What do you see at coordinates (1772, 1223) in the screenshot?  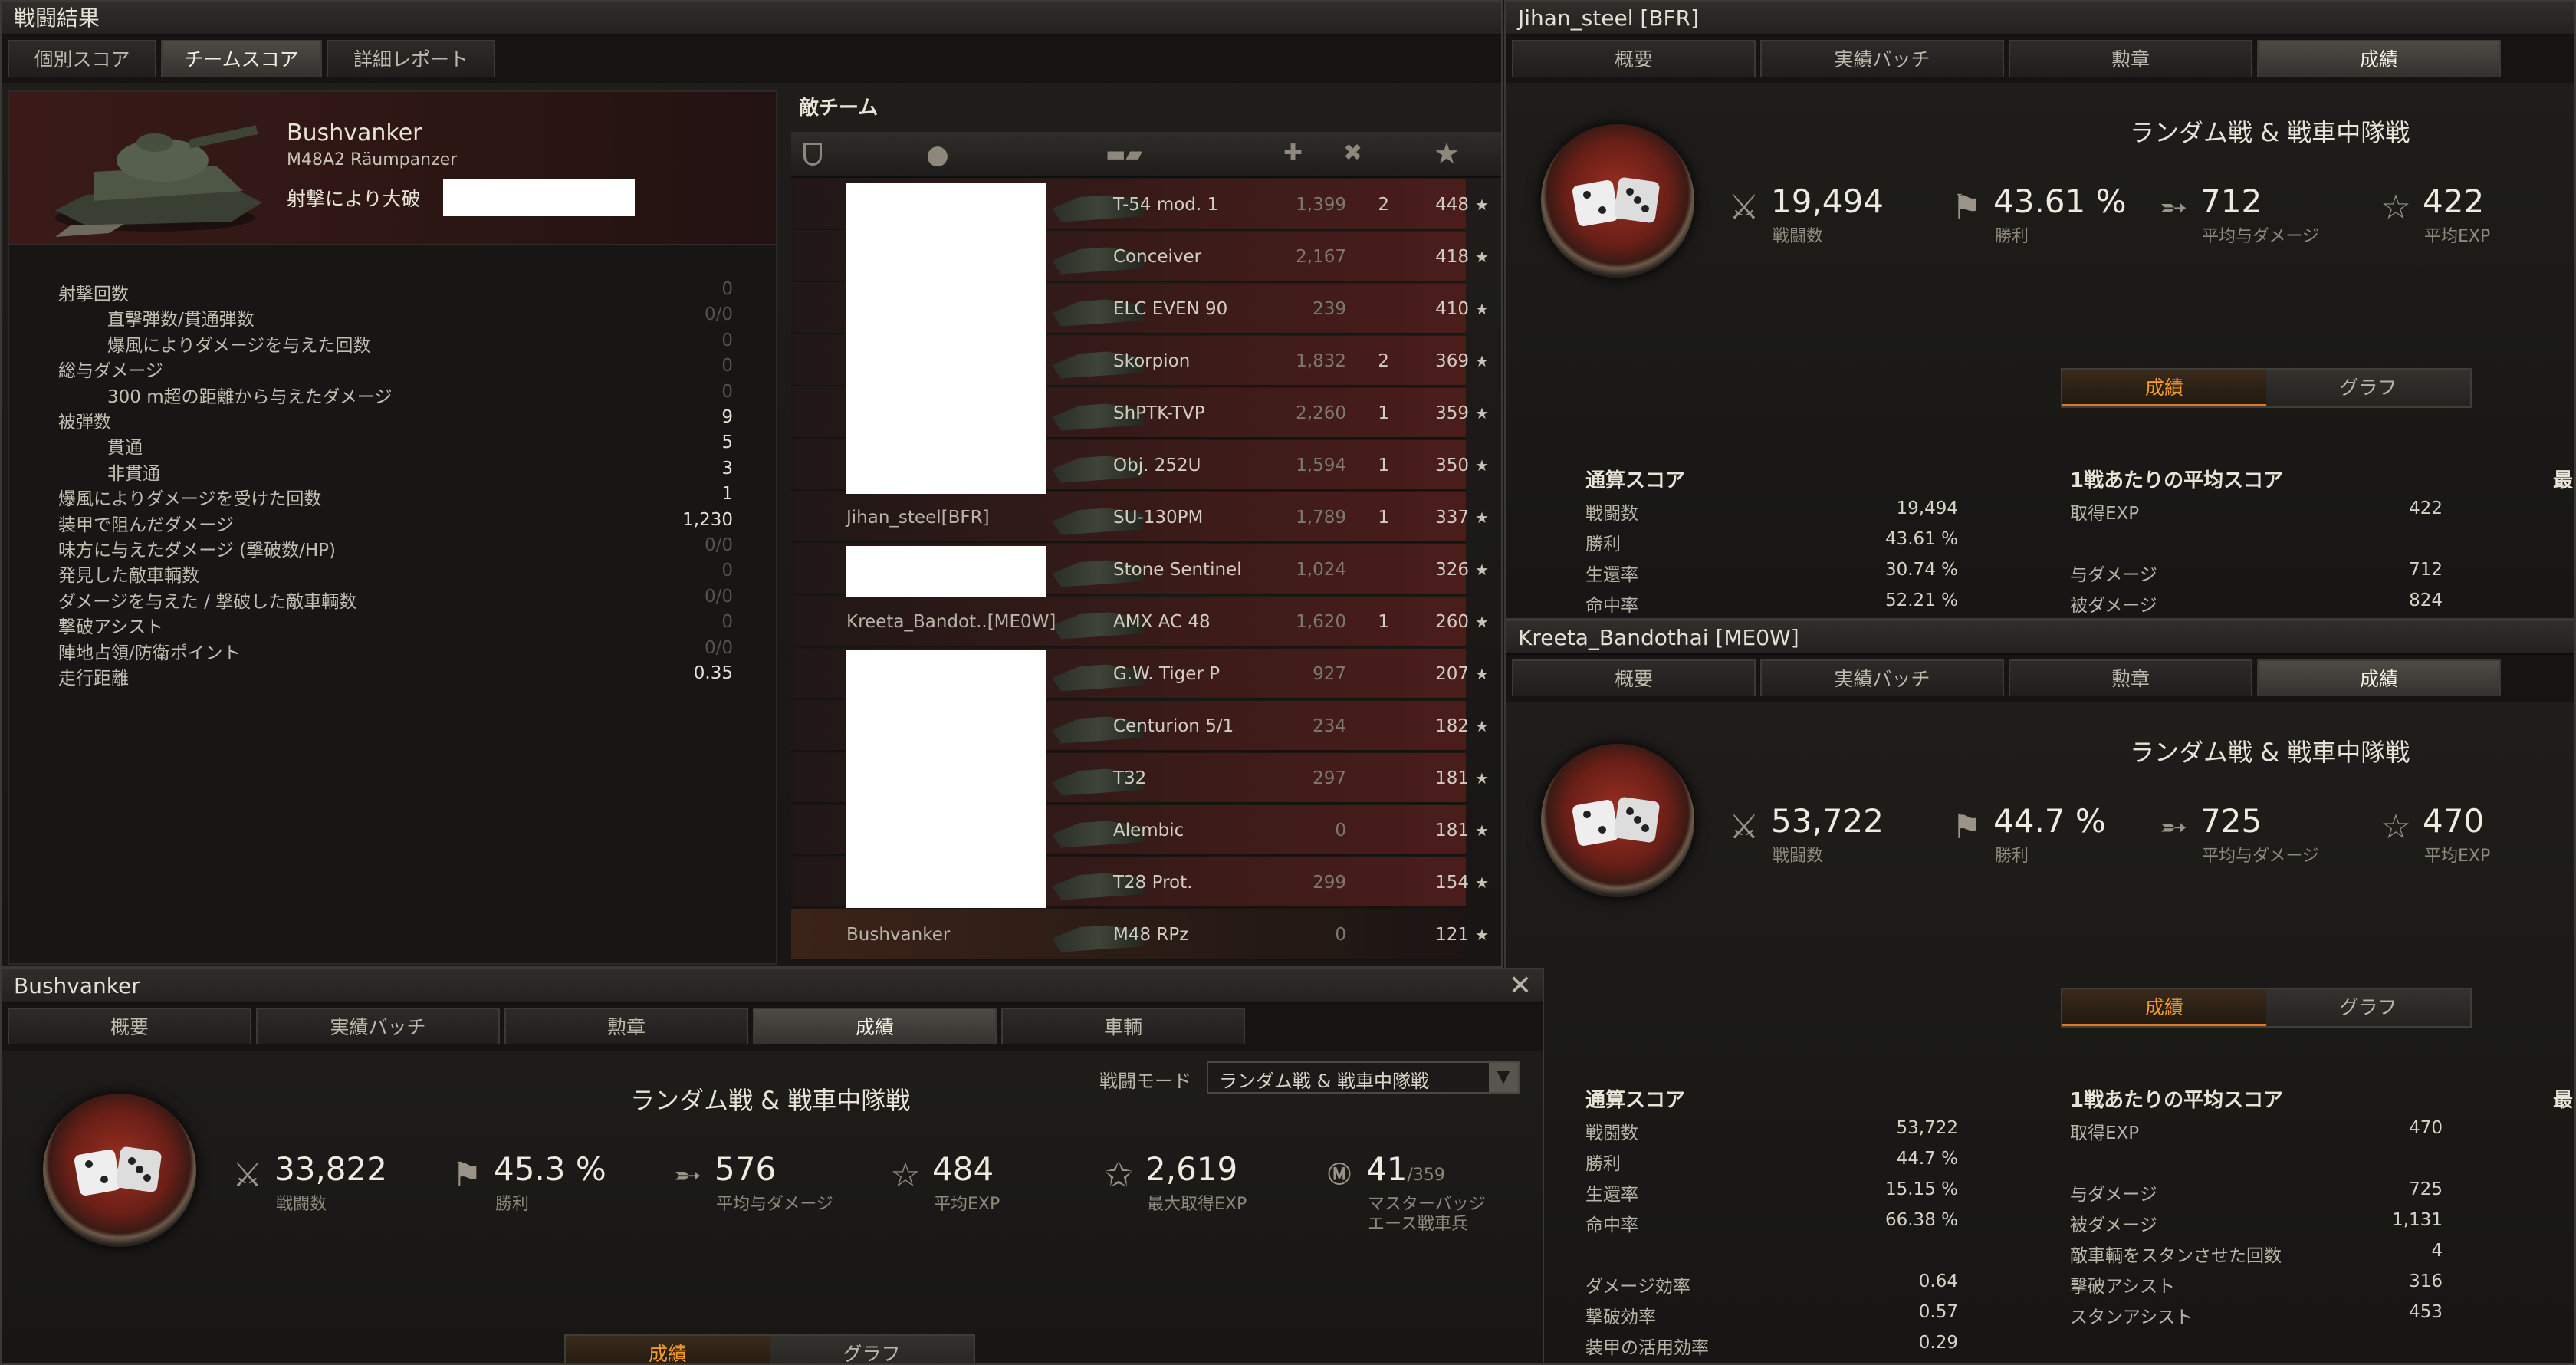 I see `score-row: 命中率 66.38 %` at bounding box center [1772, 1223].